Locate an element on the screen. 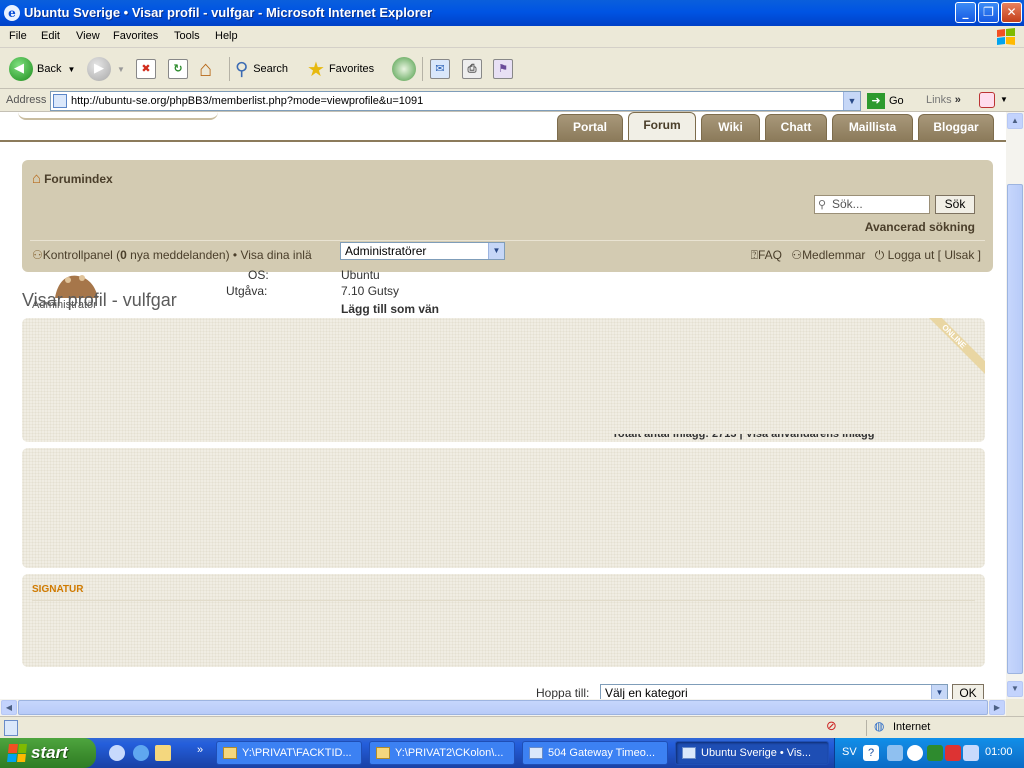 This screenshot has height=768, width=1024. popup-blocked-icon: ⊘ is located at coordinates (831, 726).